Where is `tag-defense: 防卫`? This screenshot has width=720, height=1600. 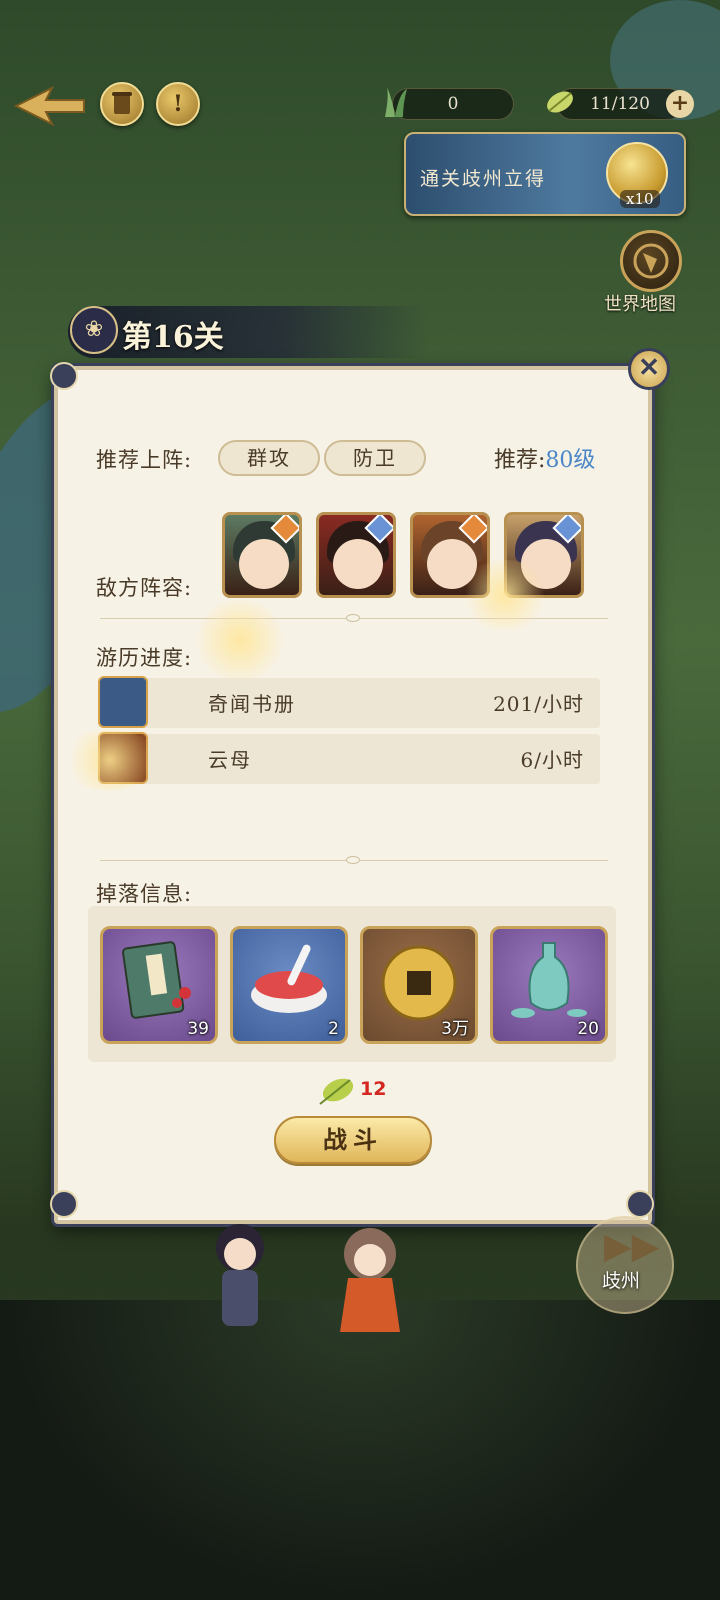 tag-defense: 防卫 is located at coordinates (375, 458).